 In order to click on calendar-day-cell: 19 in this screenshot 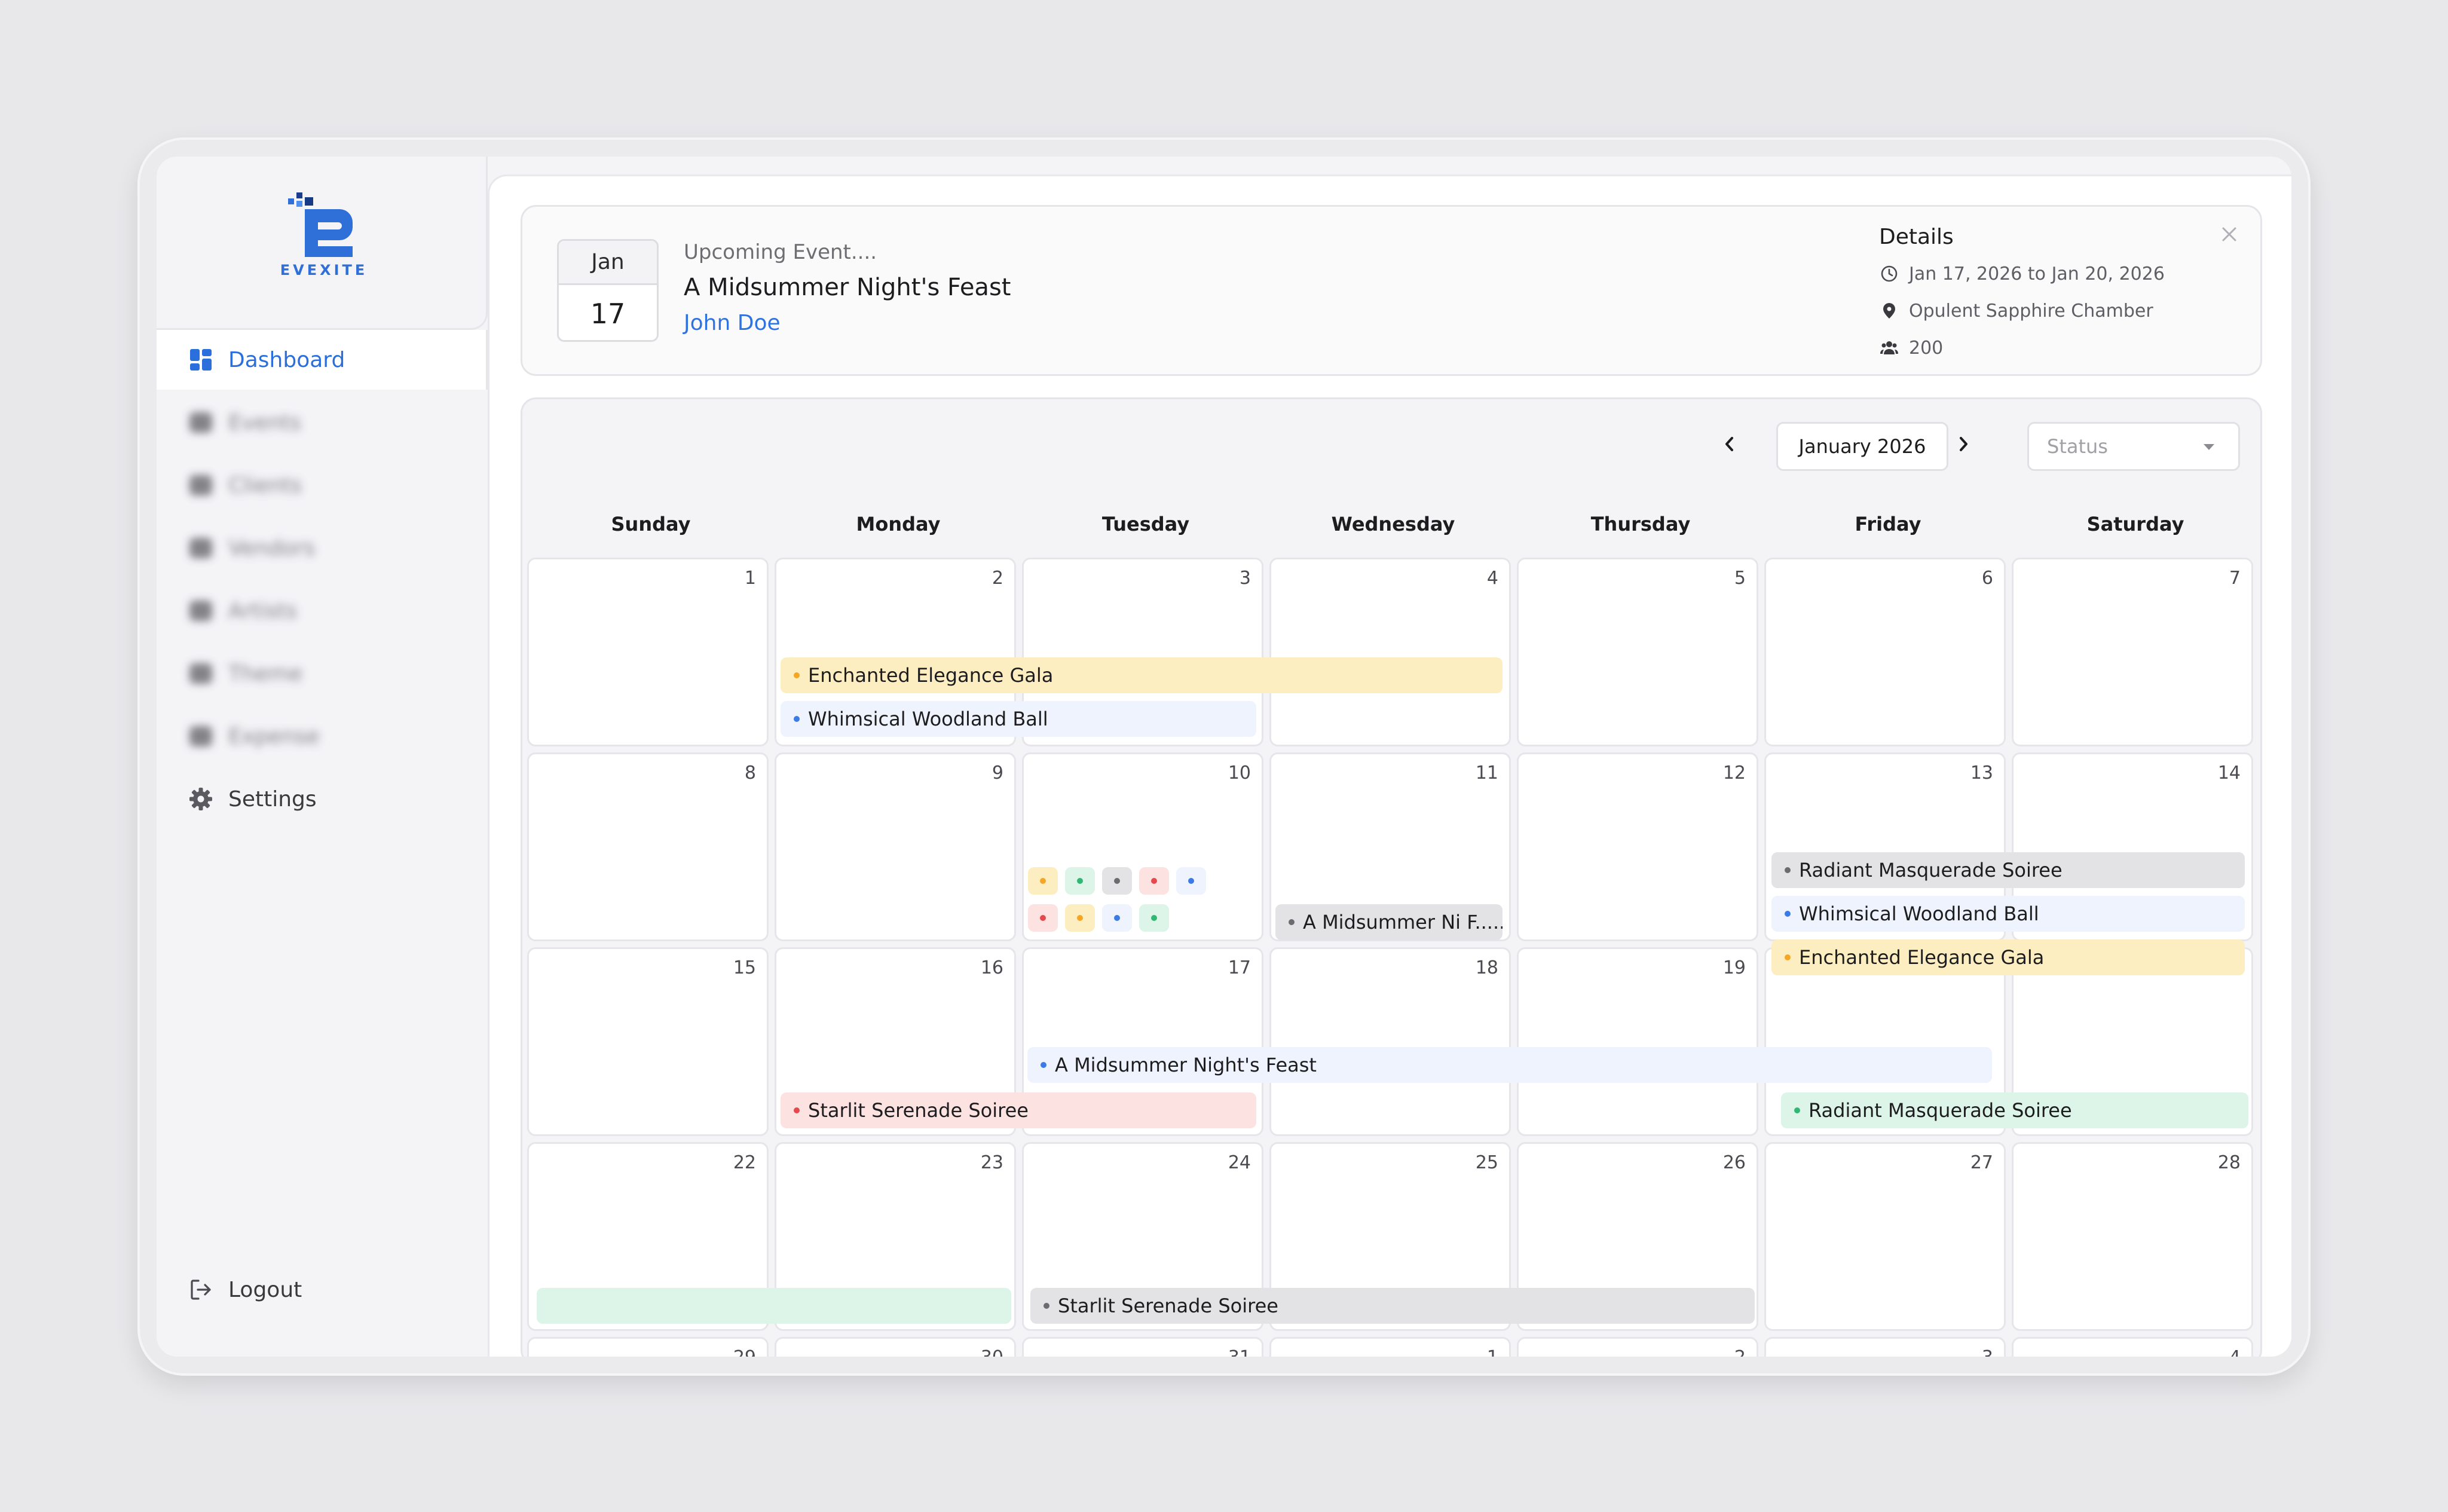, I will do `click(1638, 1041)`.